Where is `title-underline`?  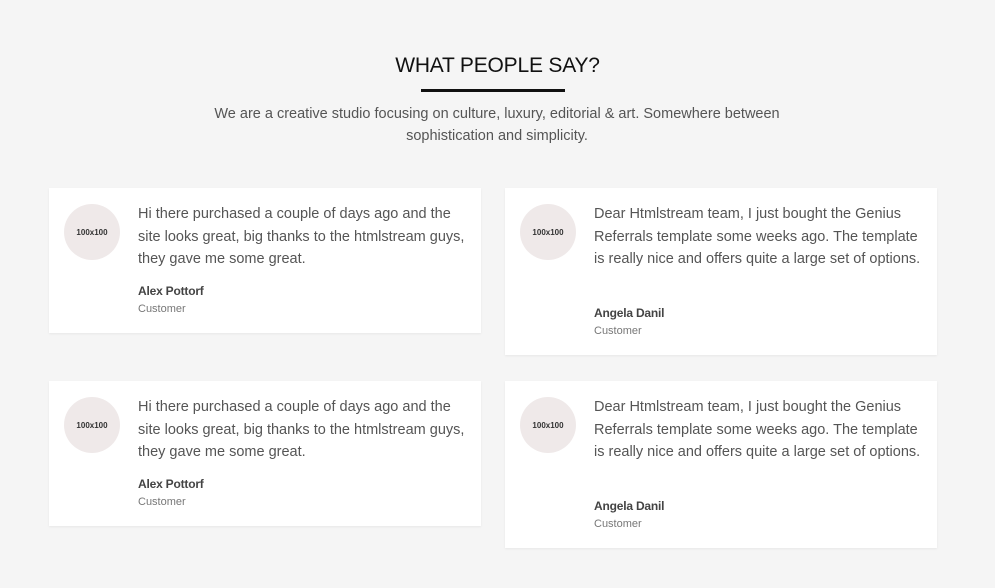 title-underline is located at coordinates (493, 90).